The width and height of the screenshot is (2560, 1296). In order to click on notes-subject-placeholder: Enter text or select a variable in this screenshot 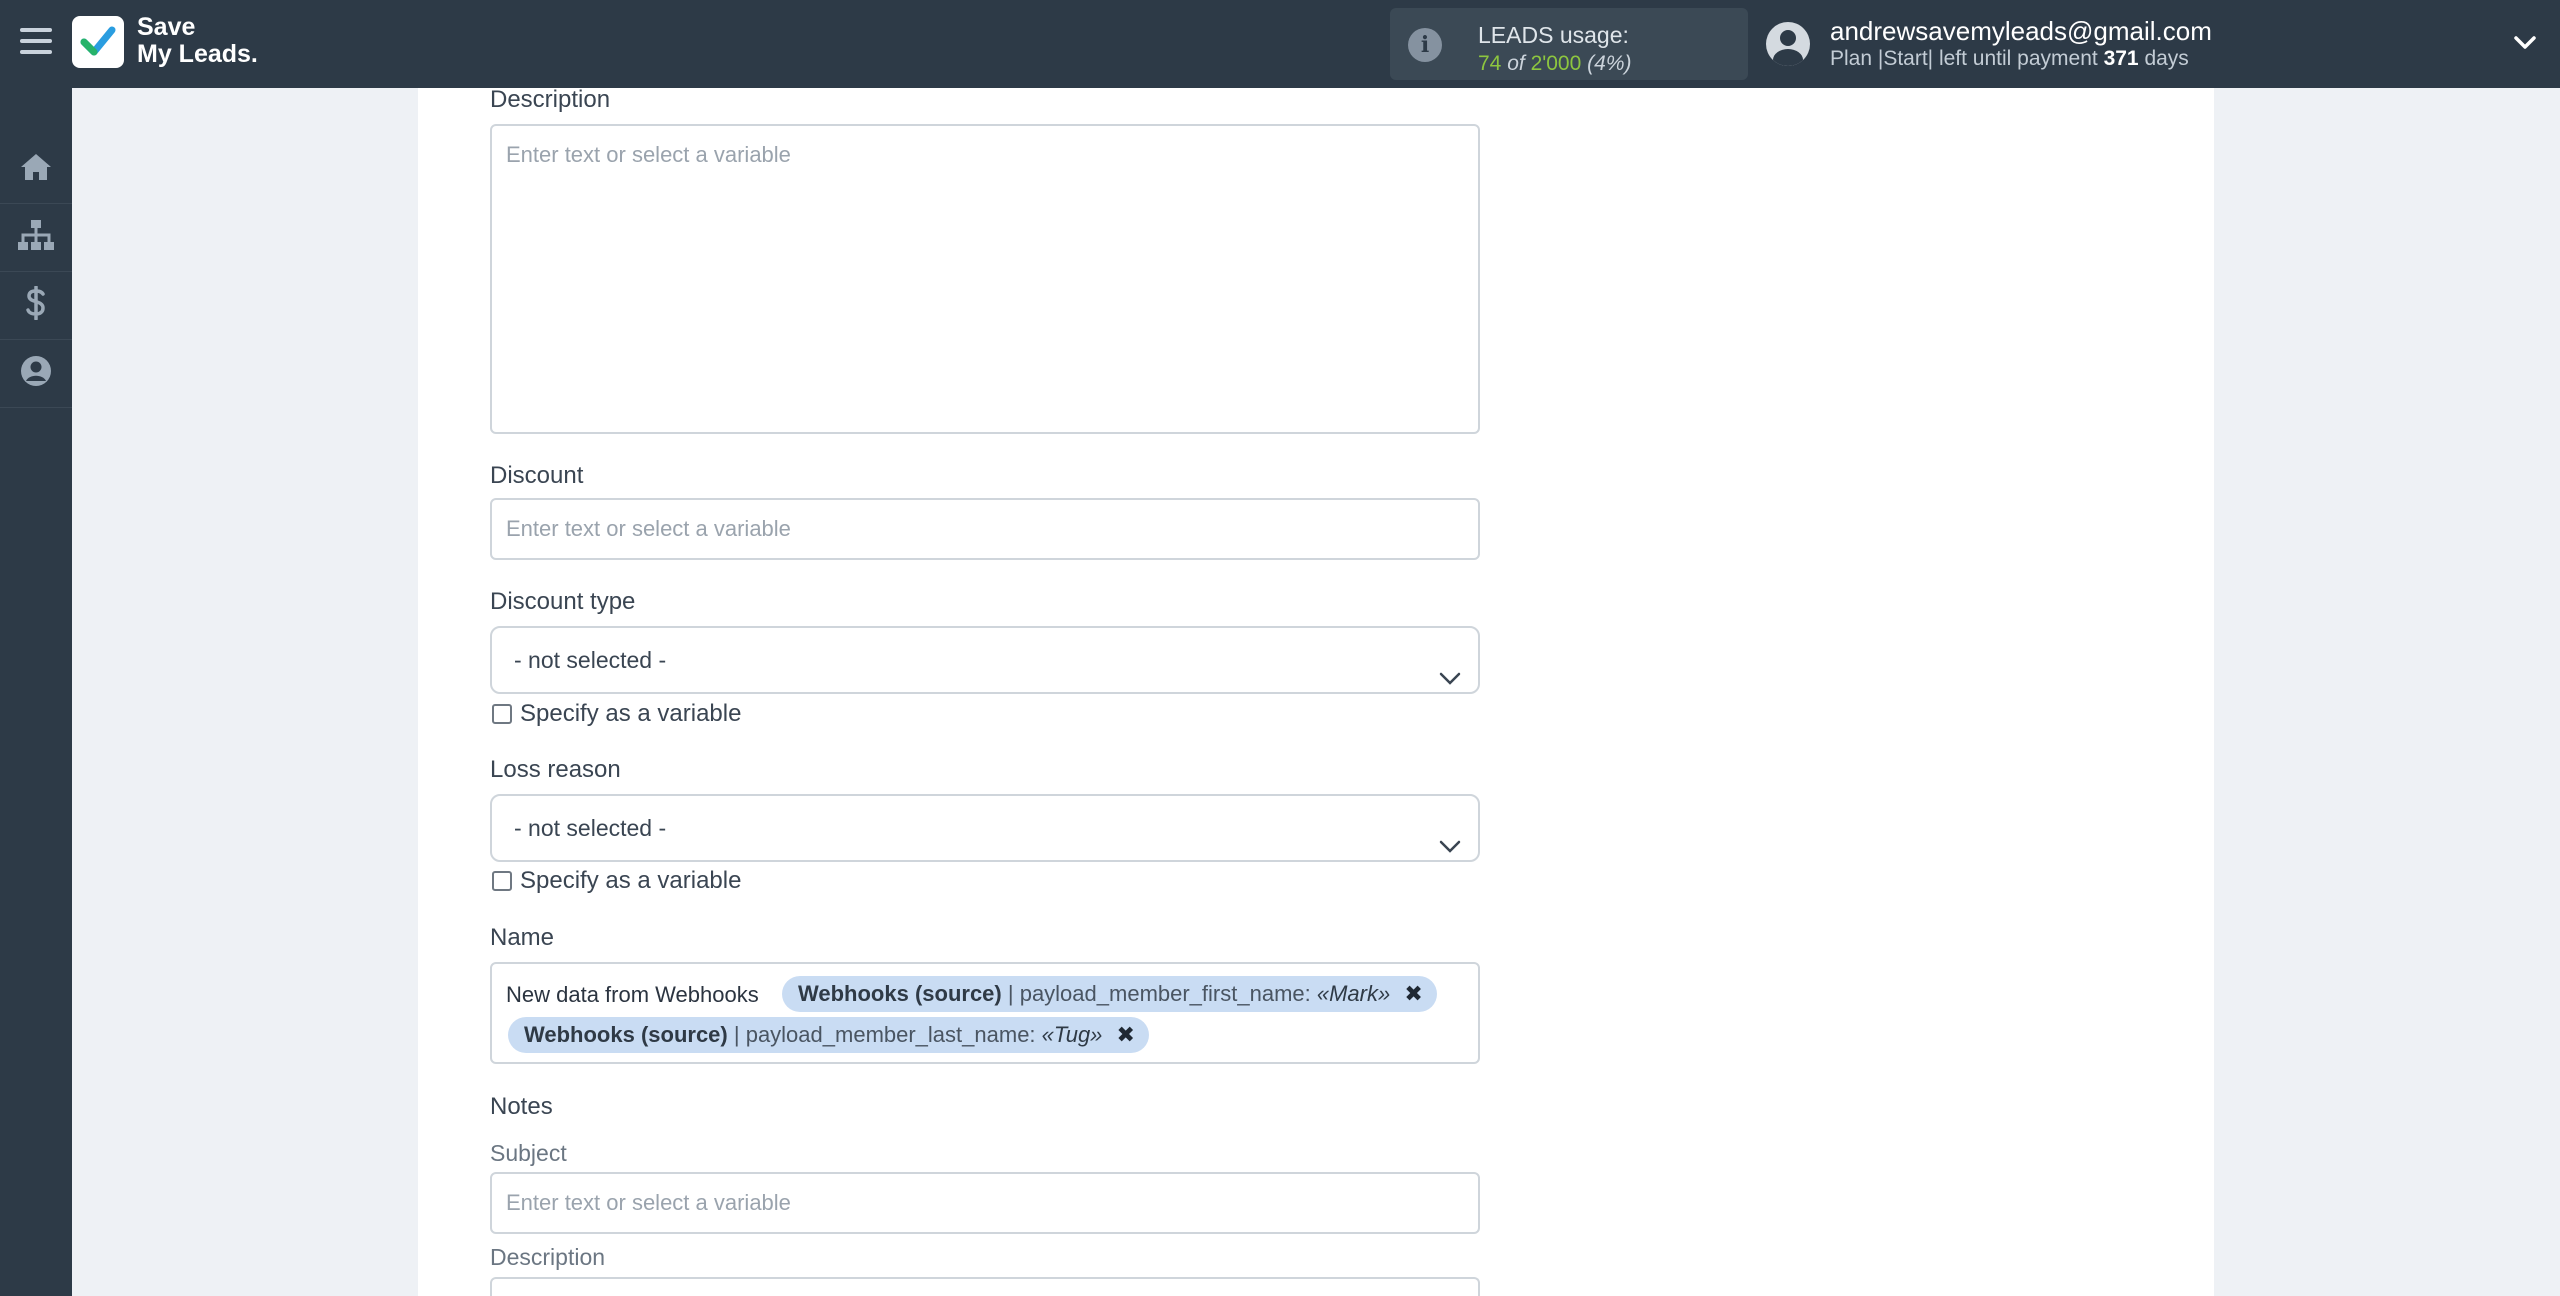, I will do `click(648, 1202)`.